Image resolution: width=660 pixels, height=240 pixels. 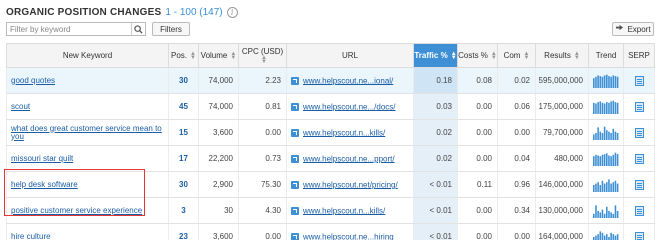 What do you see at coordinates (232, 12) in the screenshot?
I see `info-circle-icon: i` at bounding box center [232, 12].